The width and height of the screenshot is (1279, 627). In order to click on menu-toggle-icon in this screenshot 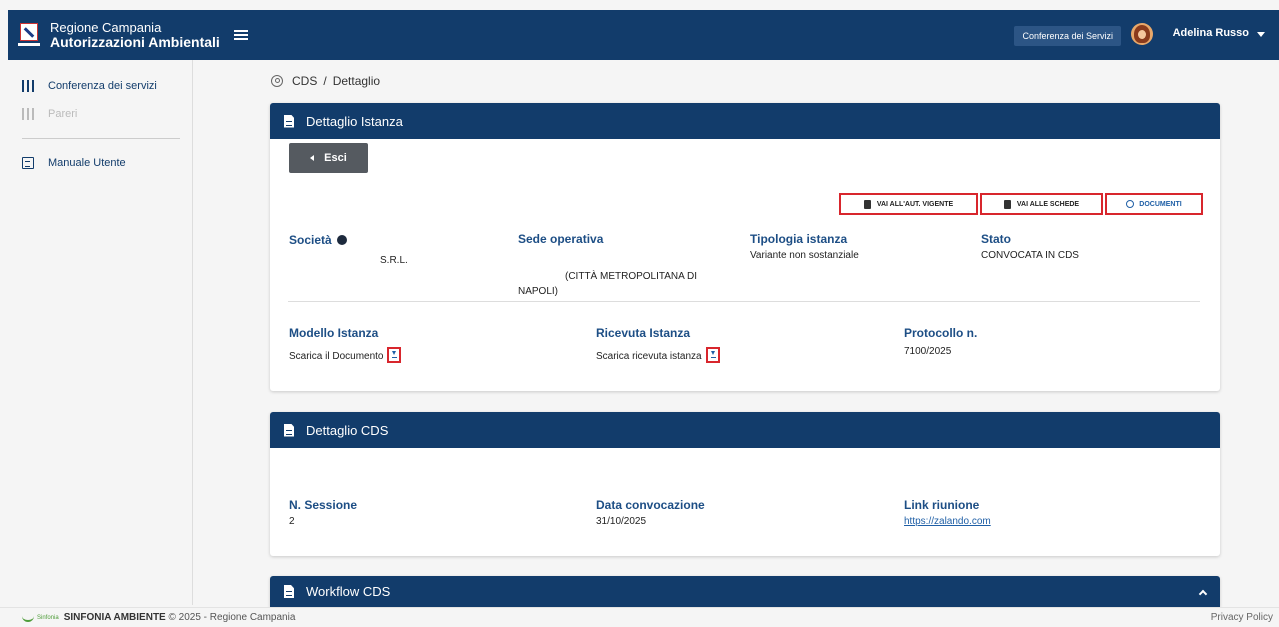, I will do `click(240, 35)`.